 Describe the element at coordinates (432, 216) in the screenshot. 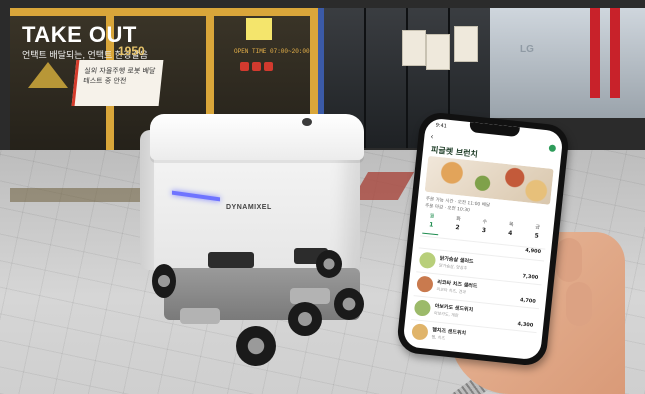

I see `day-label: 월` at that location.